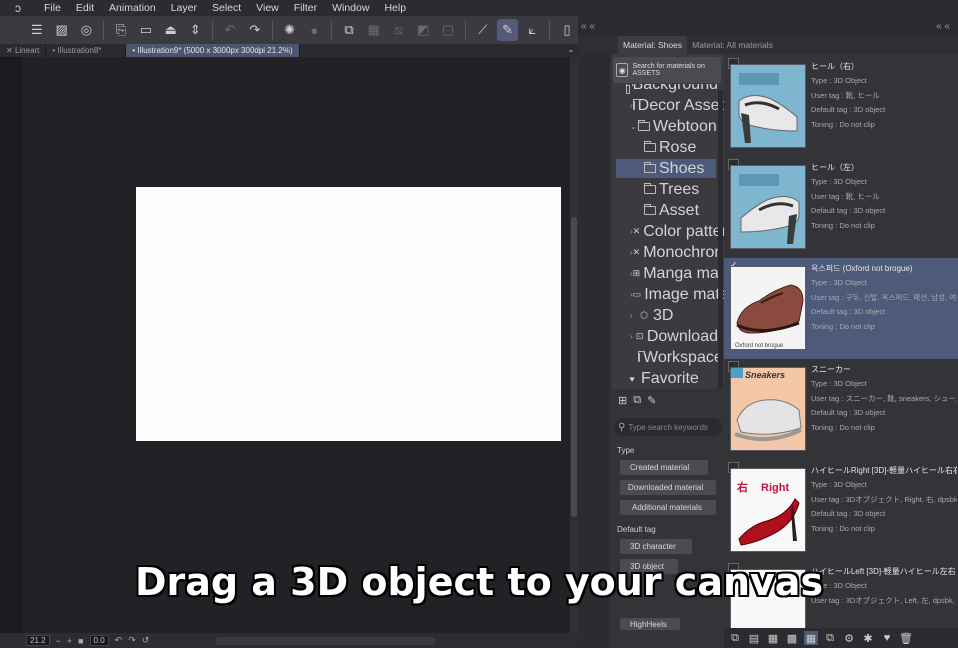  What do you see at coordinates (868, 638) in the screenshot?
I see `info-icon: ✱` at bounding box center [868, 638].